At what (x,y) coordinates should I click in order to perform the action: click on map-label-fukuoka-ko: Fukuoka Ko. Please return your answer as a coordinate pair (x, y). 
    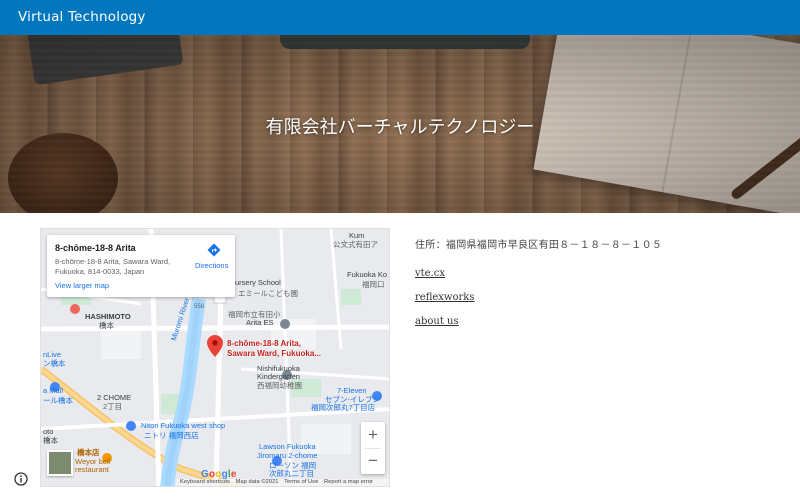
    Looking at the image, I should click on (367, 274).